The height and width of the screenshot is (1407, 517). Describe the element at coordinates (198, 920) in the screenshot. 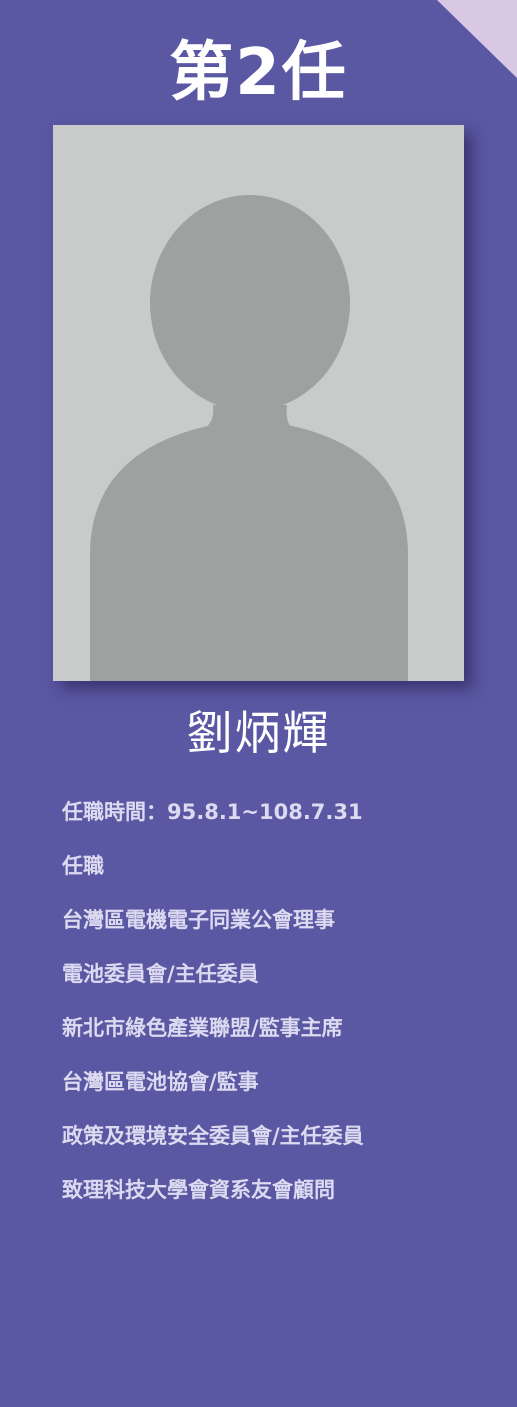

I see `position-item: 台灣區電機電子同業公會理事` at that location.